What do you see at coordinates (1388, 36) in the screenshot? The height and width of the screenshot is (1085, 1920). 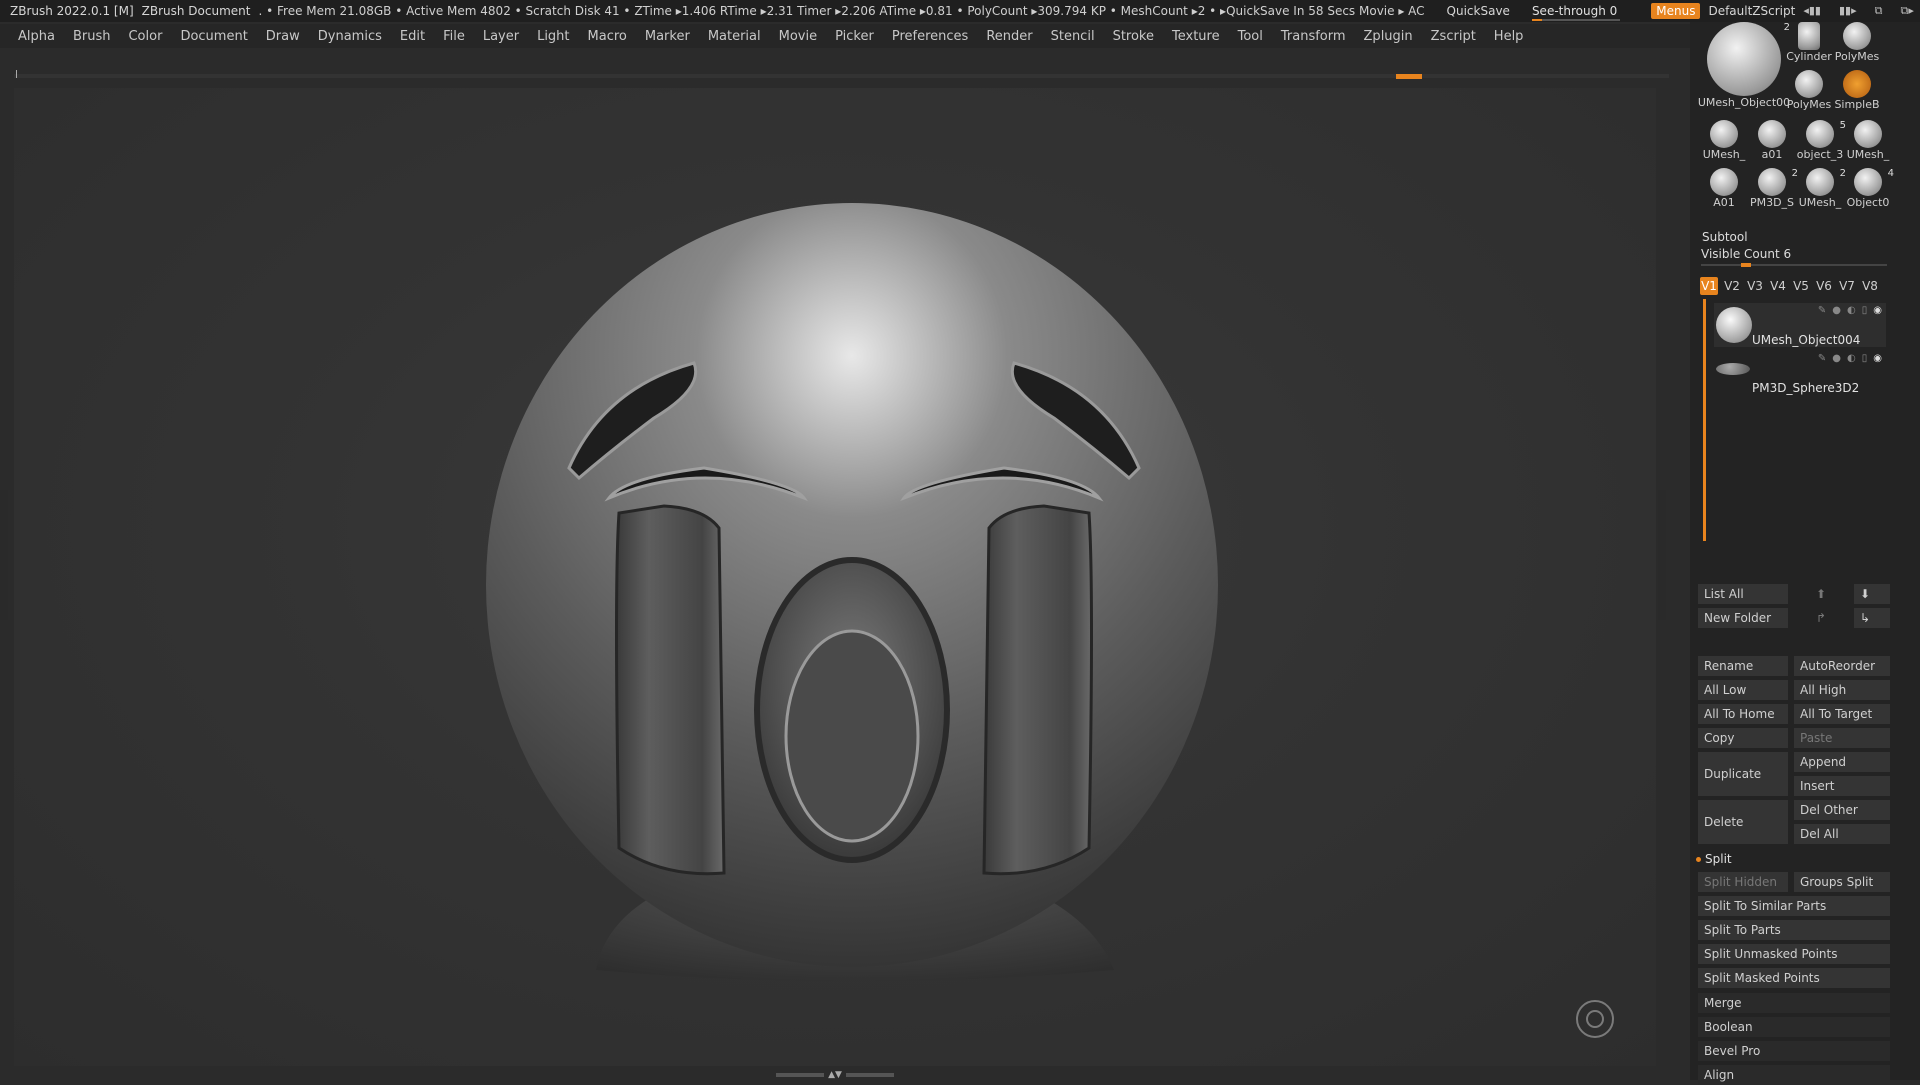 I see `menu-zplugin: Zplugin` at bounding box center [1388, 36].